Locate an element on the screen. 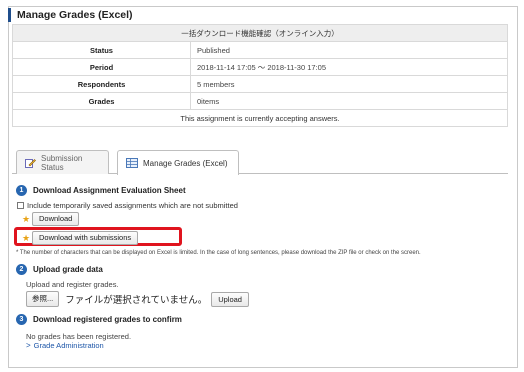 This screenshot has width=524, height=372. tab-bar: Submission Status Manage Grades (Excel) is located at coordinates (260, 161).